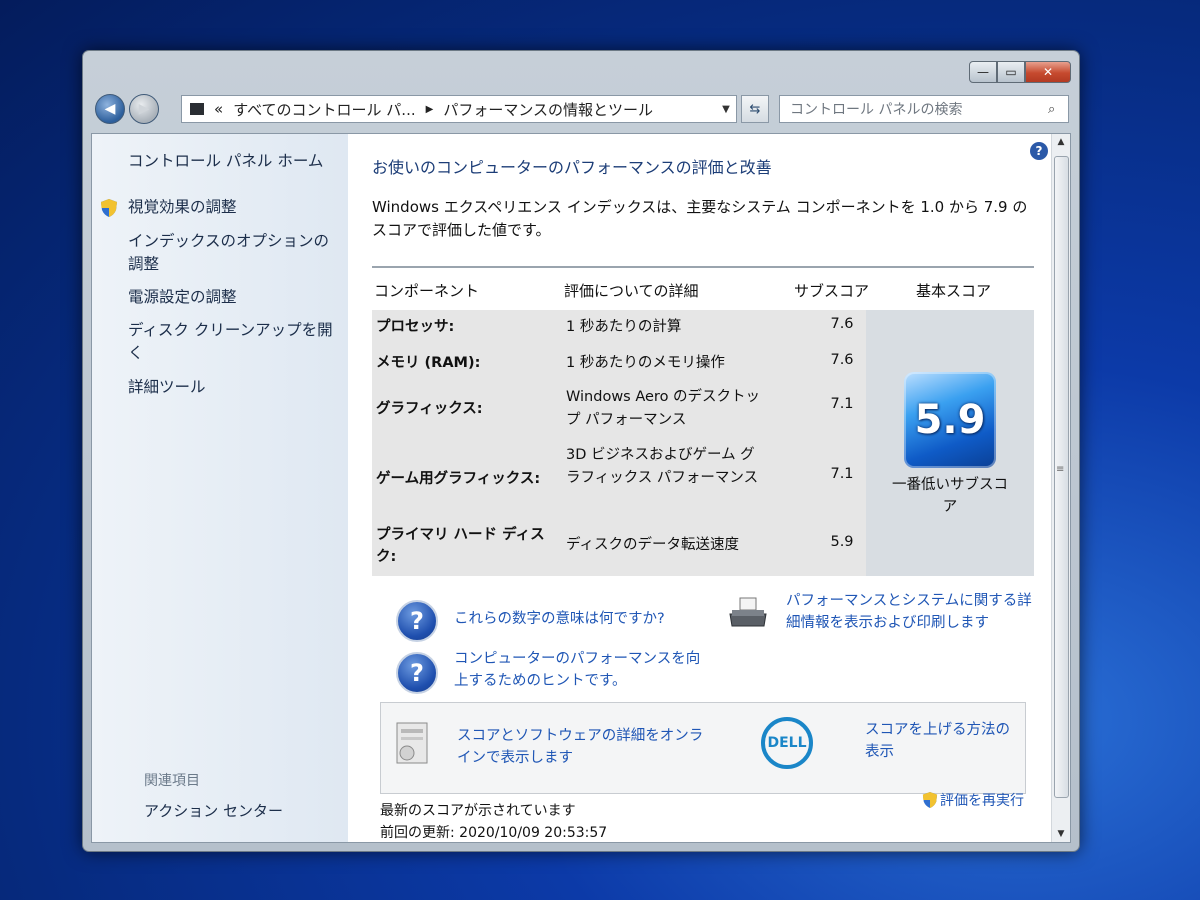 This screenshot has height=900, width=1200. Describe the element at coordinates (1061, 834) in the screenshot. I see `scroll-down-icon: ▼` at that location.